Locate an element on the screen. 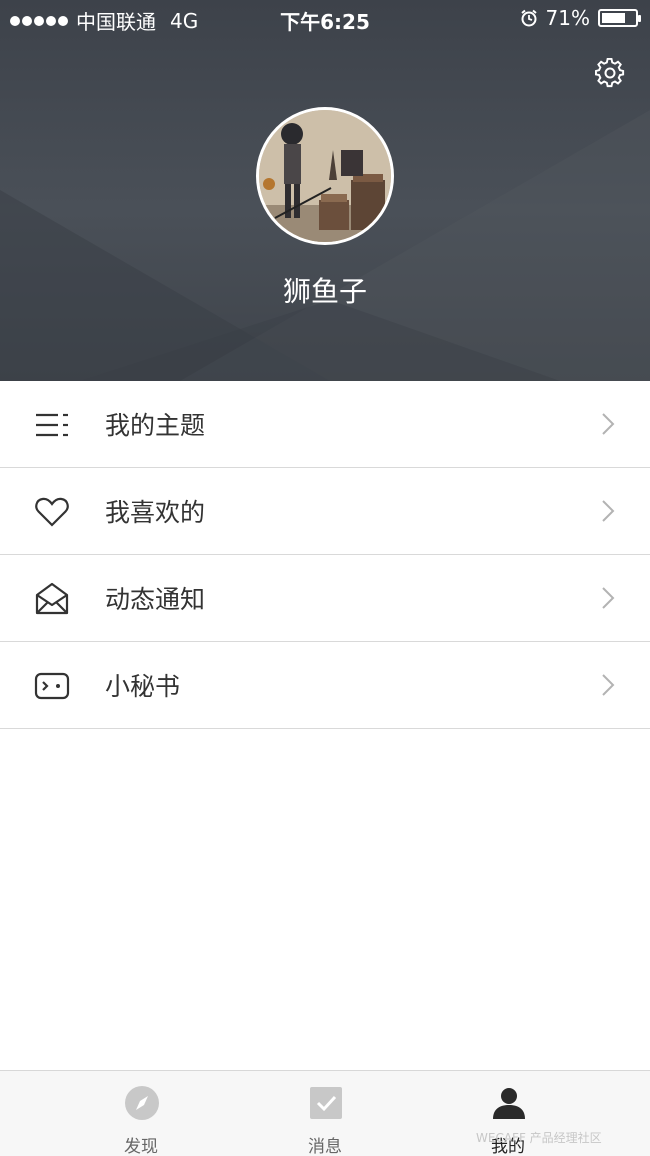 This screenshot has height=1156, width=650. tab-label: 消息 is located at coordinates (325, 1146).